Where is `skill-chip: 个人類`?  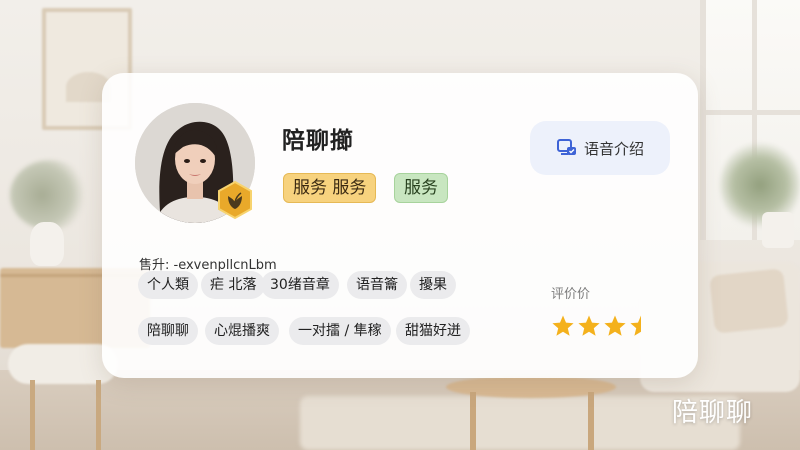
skill-chip: 个人類 is located at coordinates (168, 285).